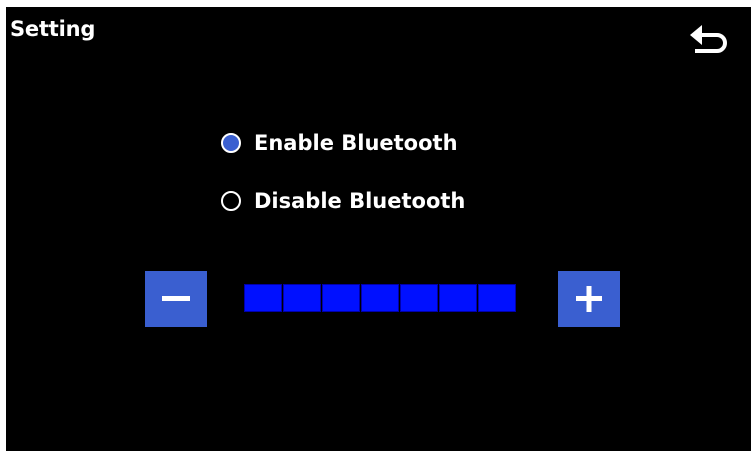 The width and height of the screenshot is (754, 454). What do you see at coordinates (231, 143) in the screenshot?
I see `enable-bluetooth-radio` at bounding box center [231, 143].